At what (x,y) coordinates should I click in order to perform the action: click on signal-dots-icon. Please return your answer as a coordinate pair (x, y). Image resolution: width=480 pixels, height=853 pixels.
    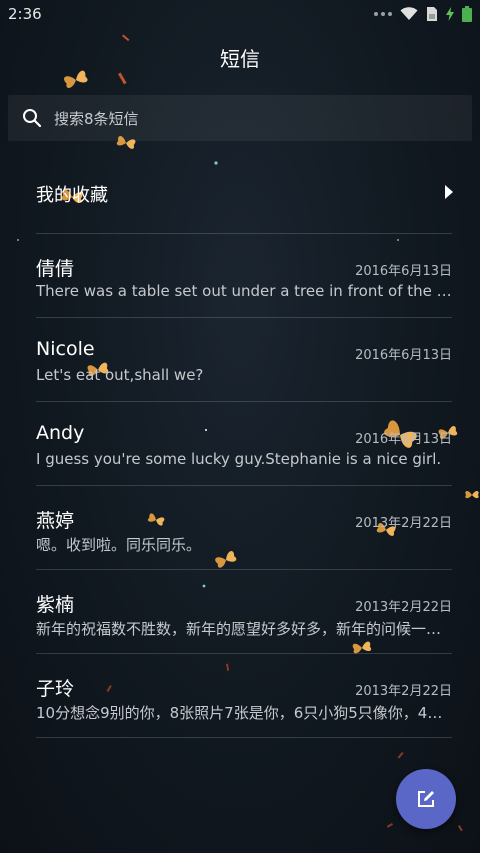
    Looking at the image, I should click on (383, 14).